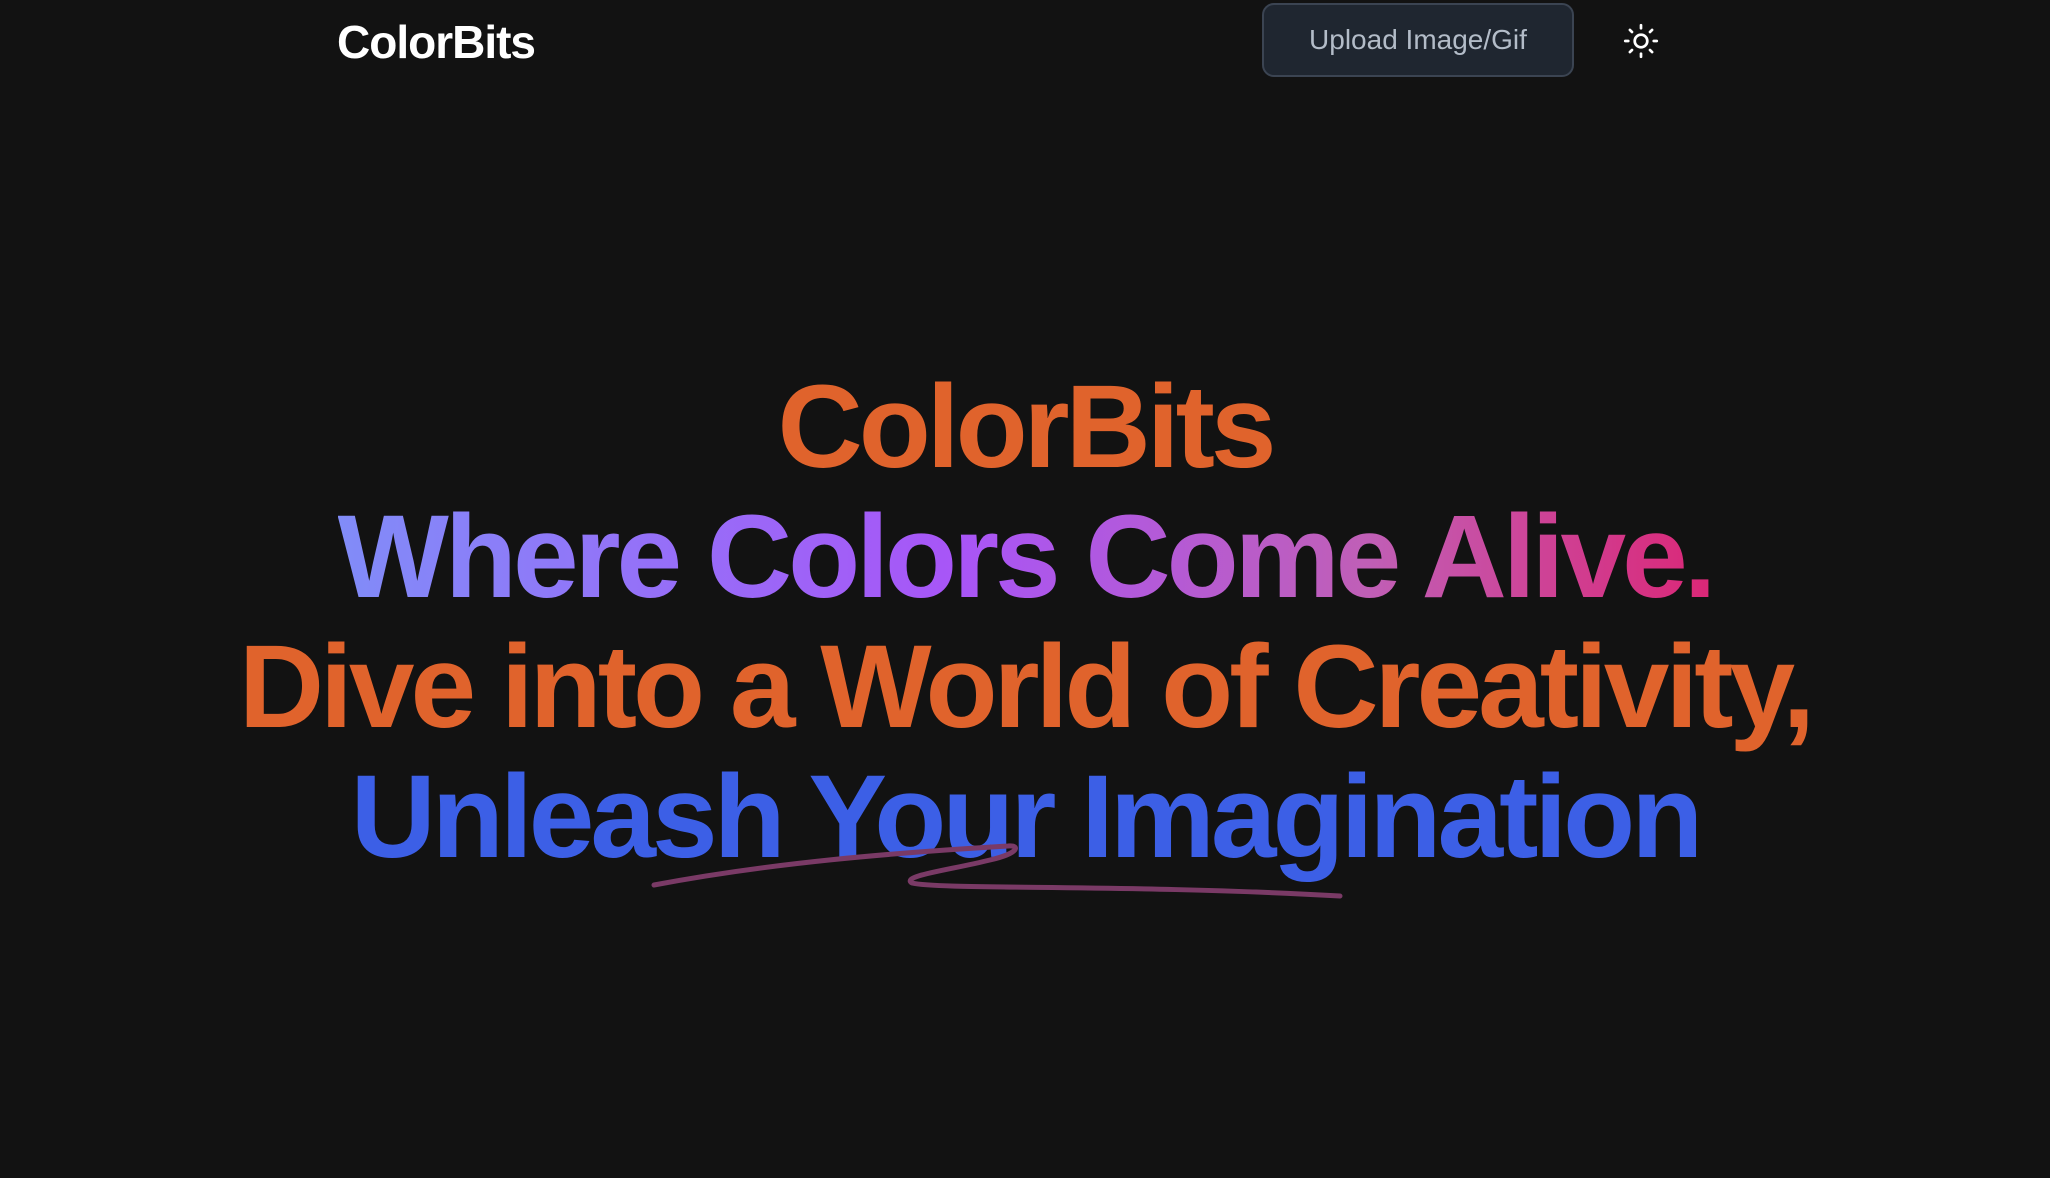  What do you see at coordinates (1418, 40) in the screenshot?
I see `upload-image-button: Upload Image/Gif` at bounding box center [1418, 40].